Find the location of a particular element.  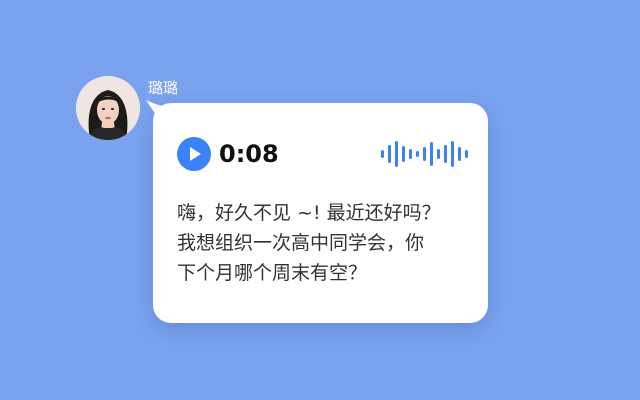

voice-duration: 0:08 is located at coordinates (249, 154).